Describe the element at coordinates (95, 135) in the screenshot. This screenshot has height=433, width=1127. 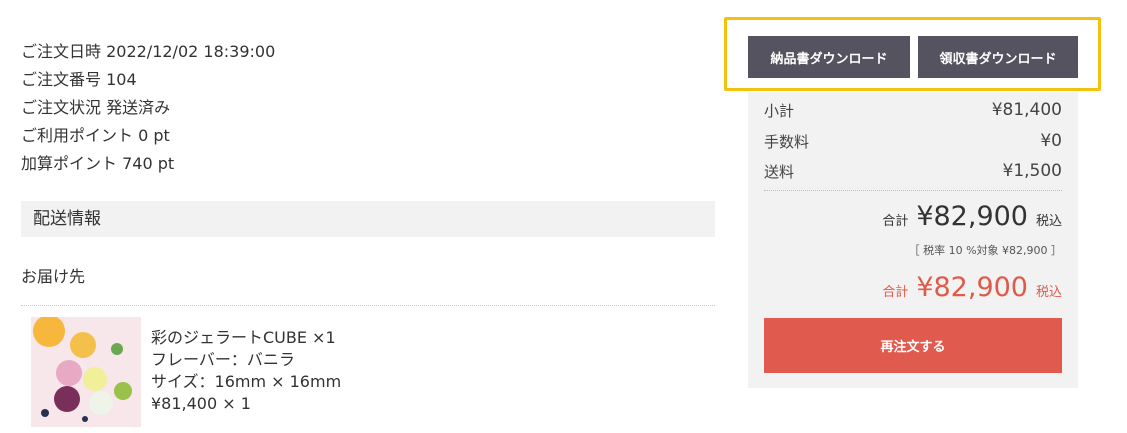
I see `points-used: ご利用ポイント 0 pt` at that location.